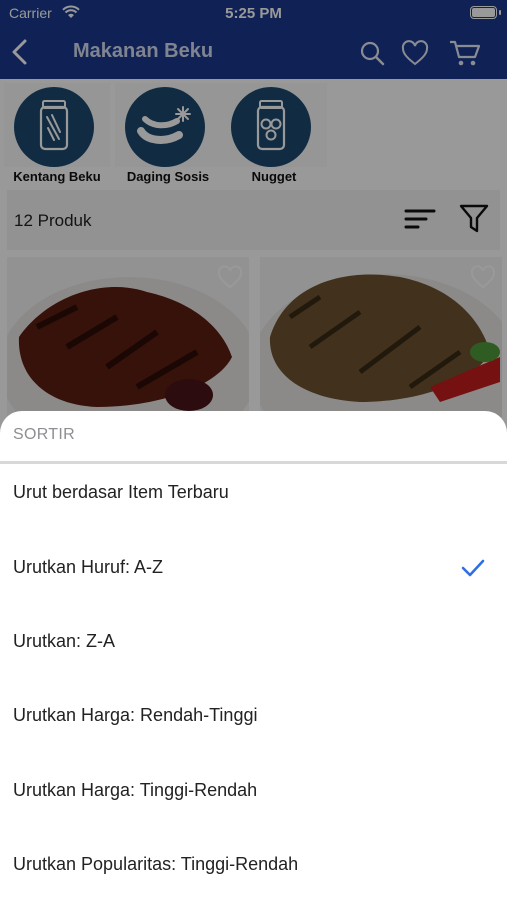 The width and height of the screenshot is (507, 900). Describe the element at coordinates (253, 570) in the screenshot. I see `sort-option-a-z: Urutkan Huruf: A-Z` at that location.